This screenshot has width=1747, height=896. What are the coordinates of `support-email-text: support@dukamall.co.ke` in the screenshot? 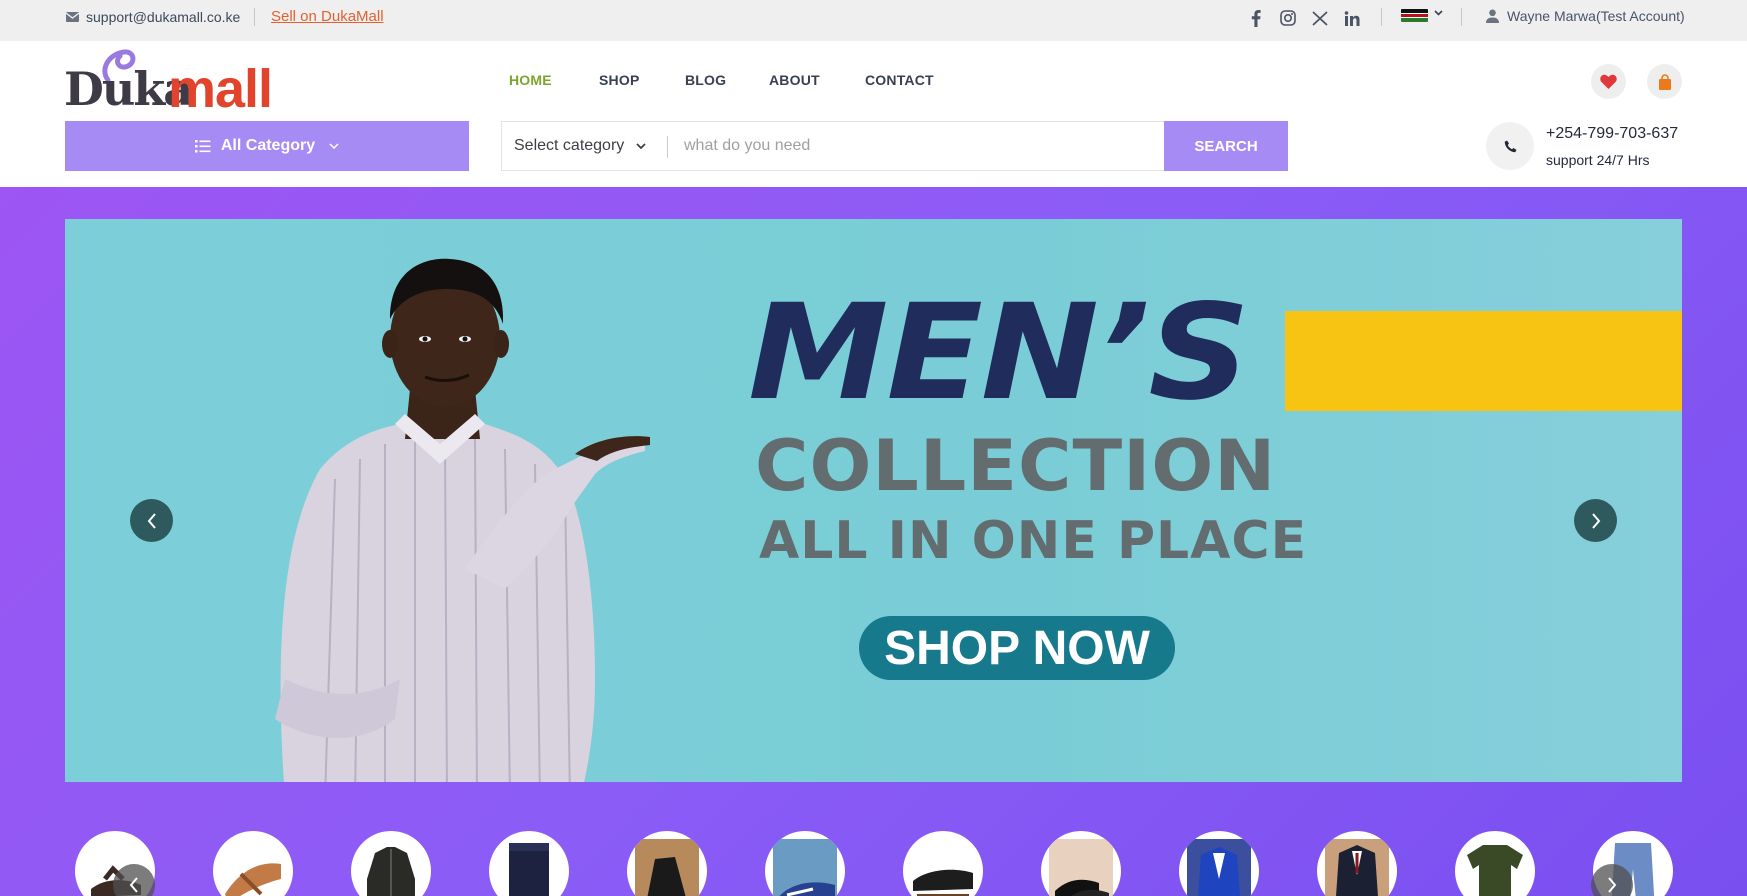 It's located at (163, 17).